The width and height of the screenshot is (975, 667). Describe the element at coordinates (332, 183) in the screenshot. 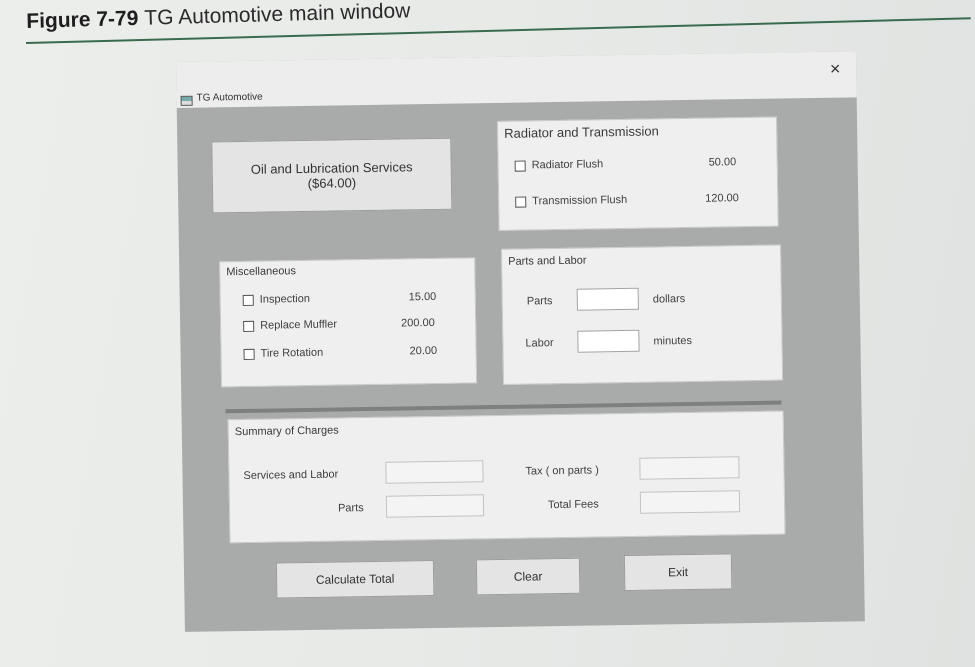

I see `oil-lube-price: ($64.00)` at that location.